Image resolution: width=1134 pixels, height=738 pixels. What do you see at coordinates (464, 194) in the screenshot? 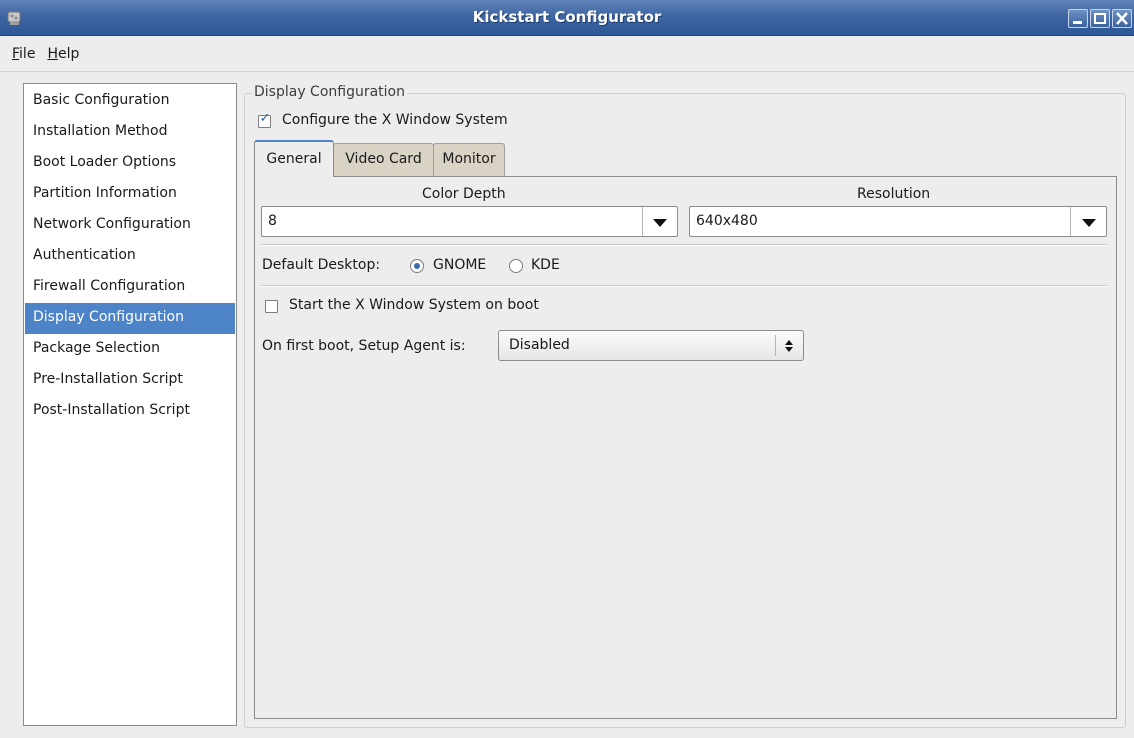
I see `color-depth-label: Color Depth` at bounding box center [464, 194].